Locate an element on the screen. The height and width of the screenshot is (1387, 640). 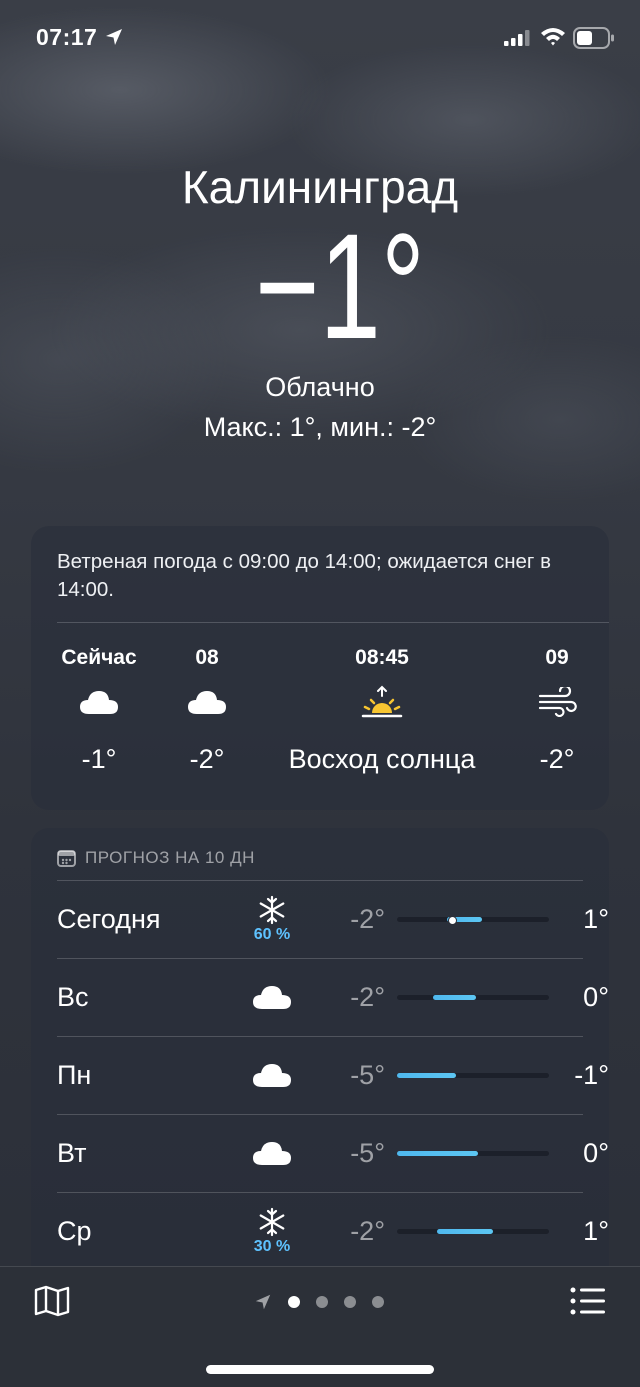
hour-item: 09 -2° is located at coordinates (557, 710).